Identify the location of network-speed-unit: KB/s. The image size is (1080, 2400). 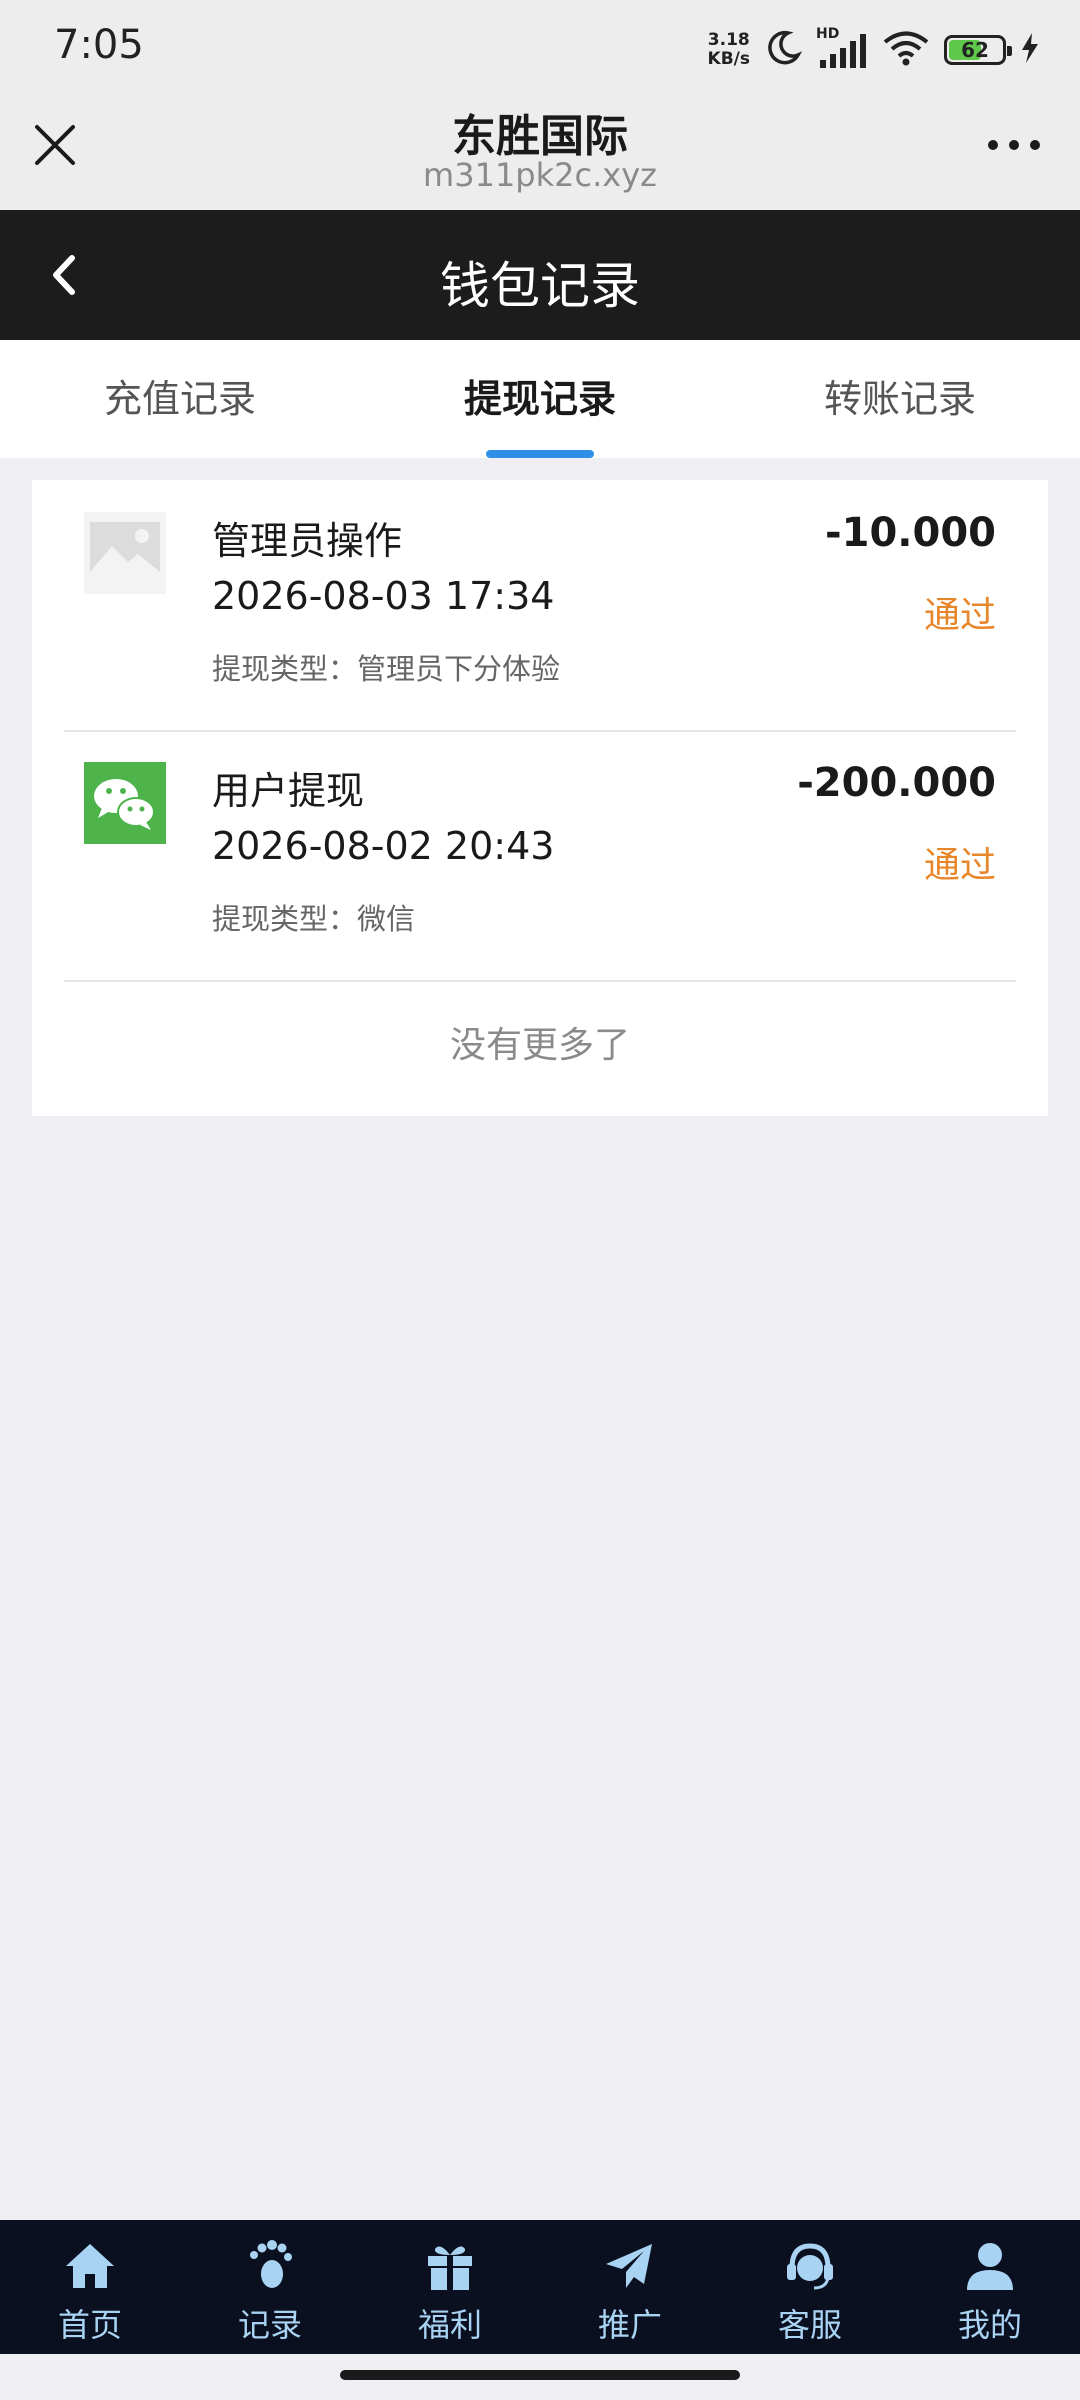
(728, 59).